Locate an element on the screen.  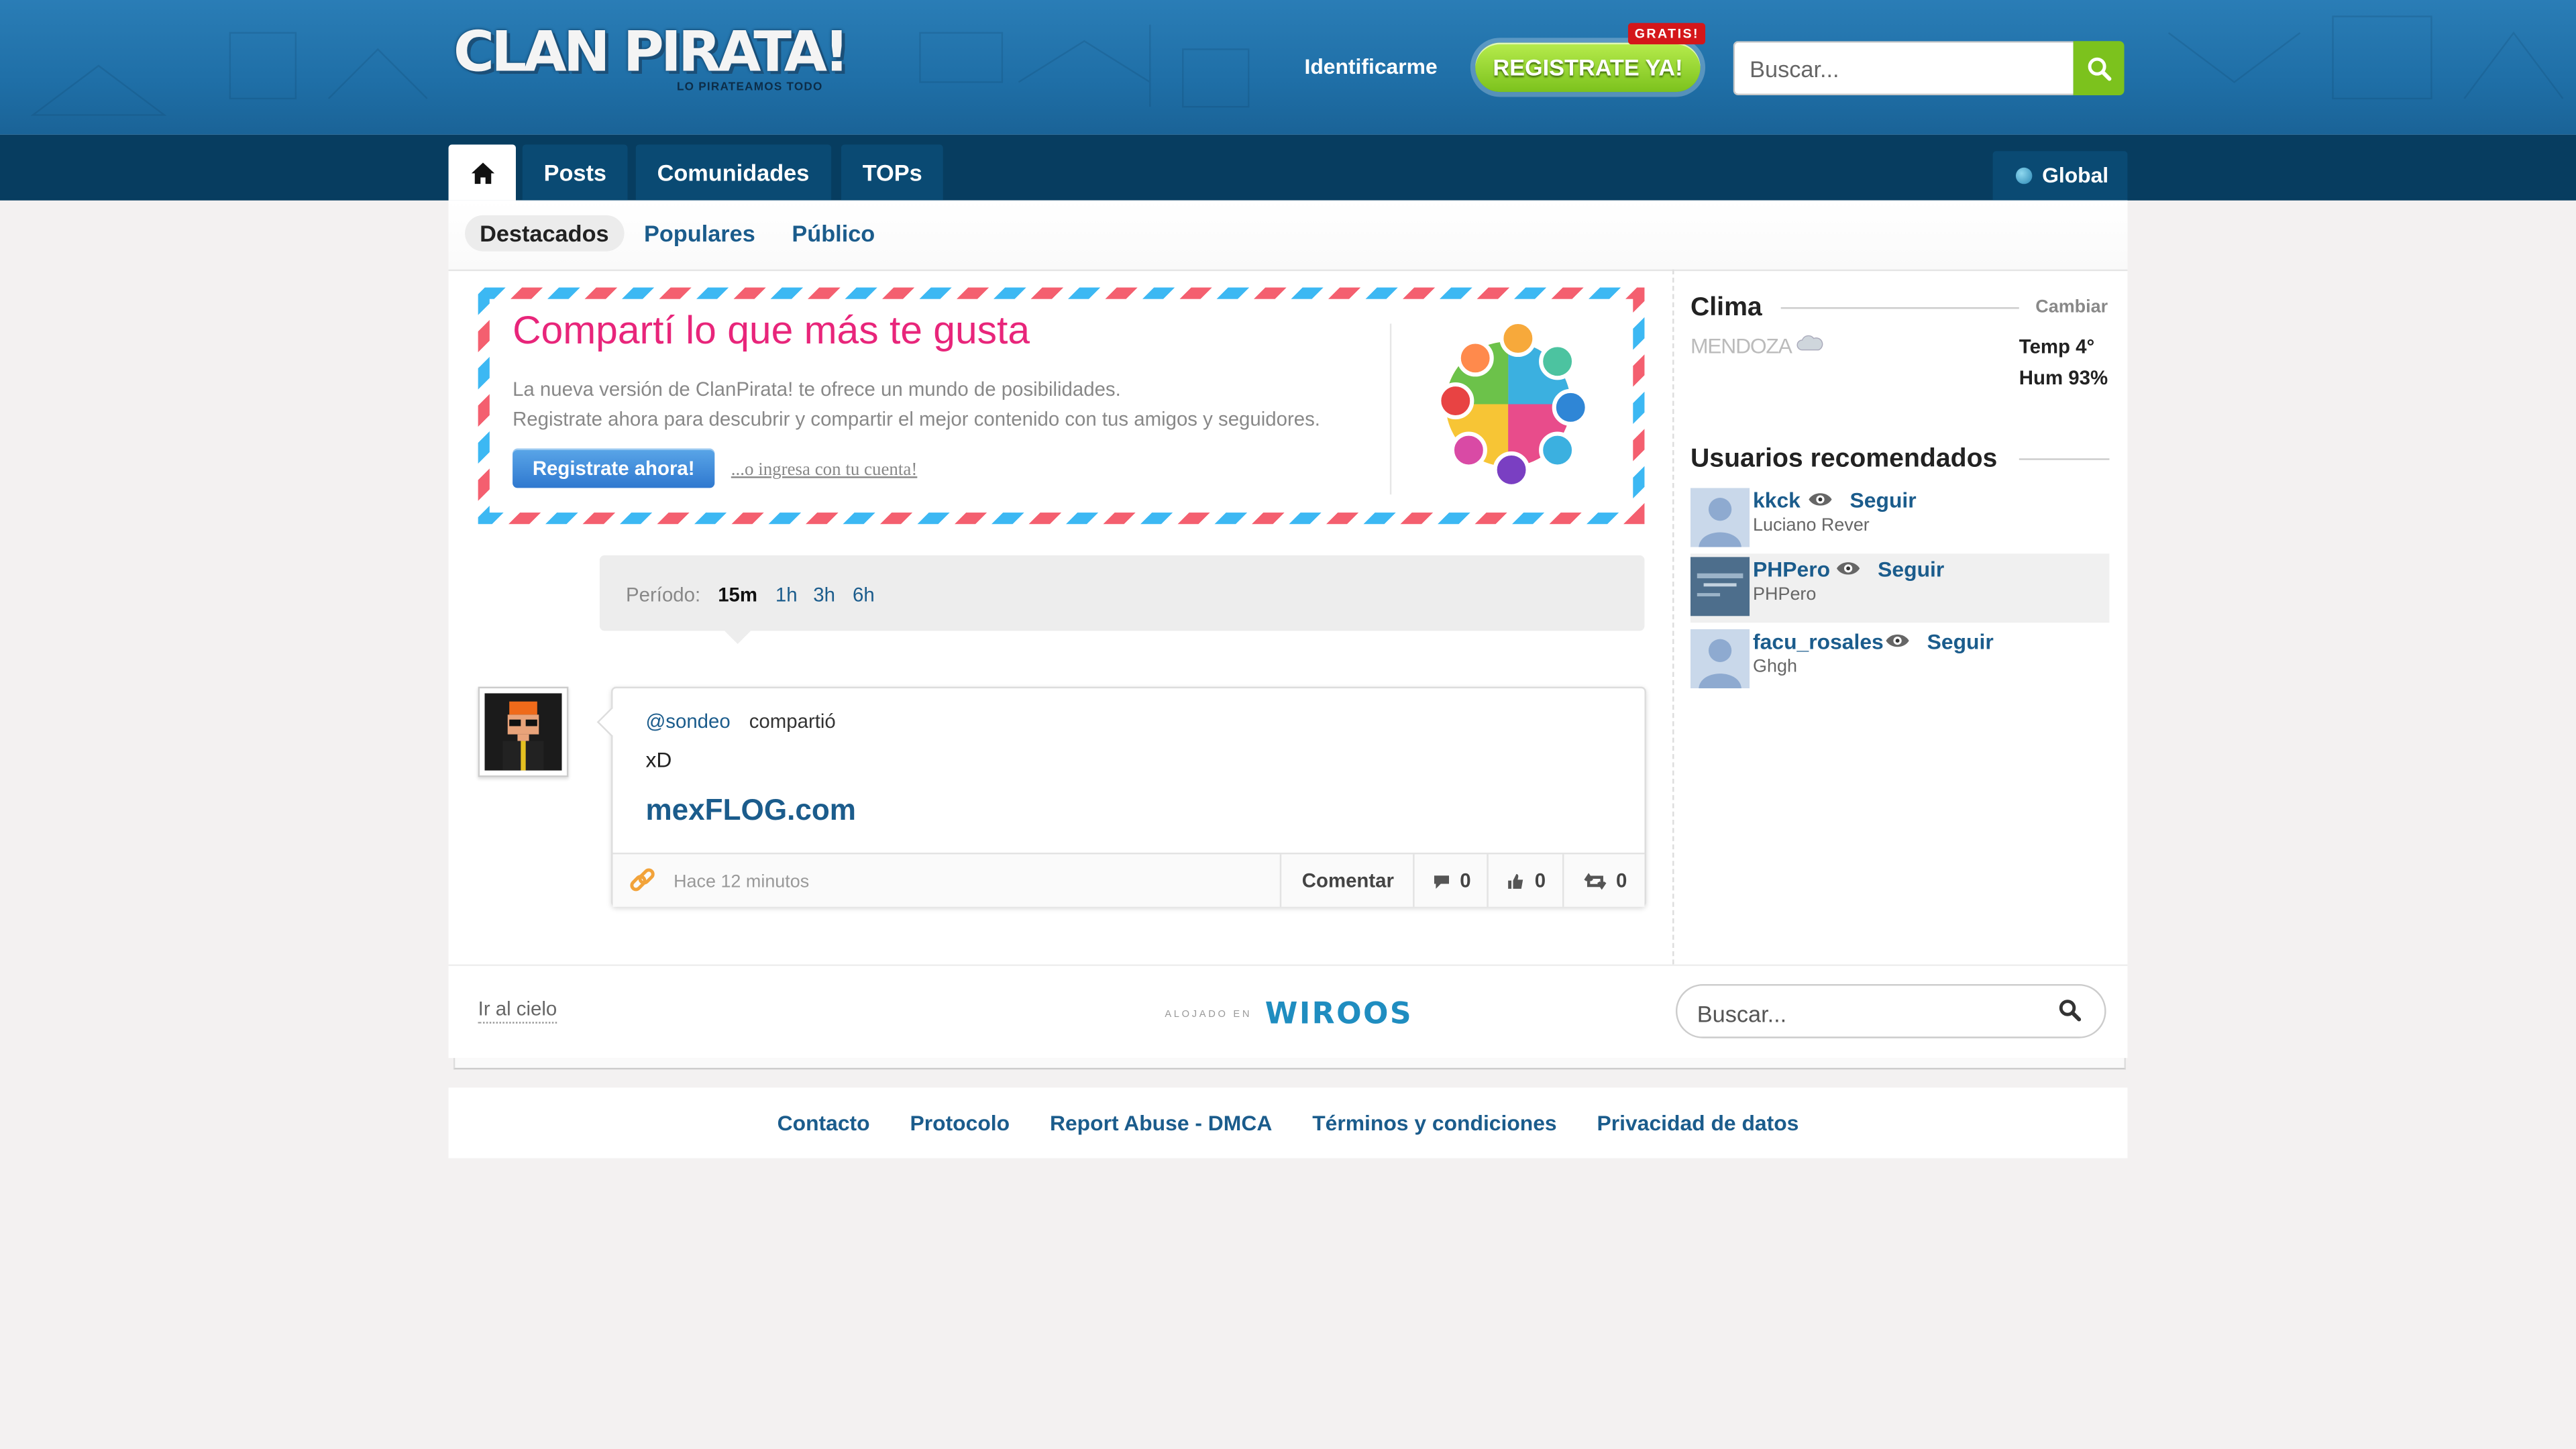
weather-city-name: MENDOZA is located at coordinates (1740, 345).